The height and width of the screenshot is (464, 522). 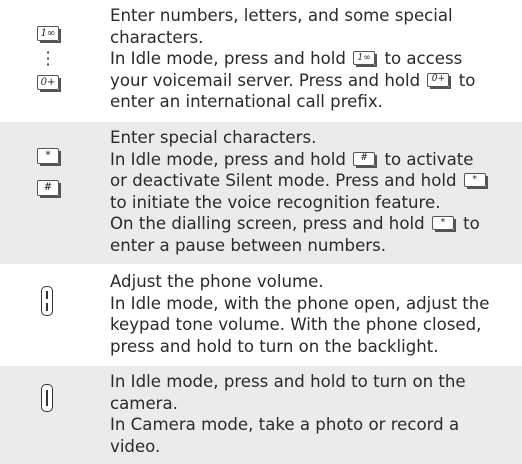 I want to click on description-line: enter a pause between numbers., so click(x=248, y=245).